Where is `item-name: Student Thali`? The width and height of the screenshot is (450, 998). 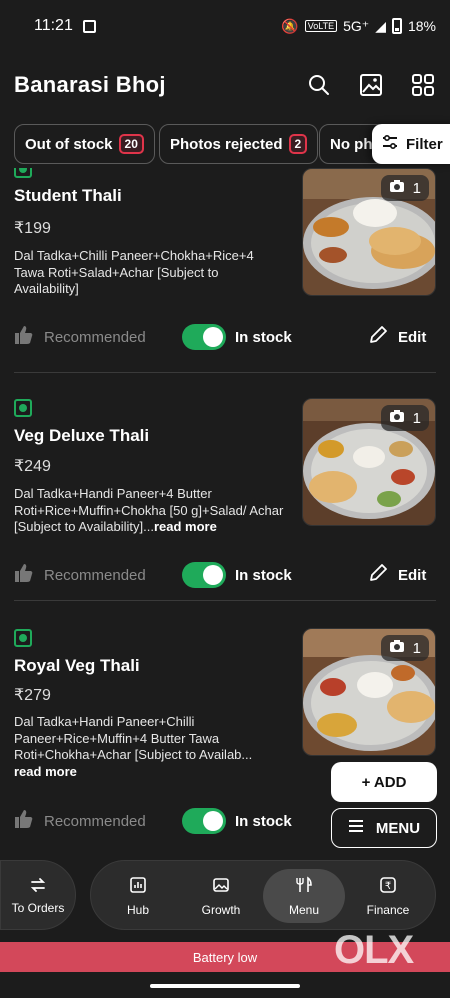
item-name: Student Thali is located at coordinates (68, 195).